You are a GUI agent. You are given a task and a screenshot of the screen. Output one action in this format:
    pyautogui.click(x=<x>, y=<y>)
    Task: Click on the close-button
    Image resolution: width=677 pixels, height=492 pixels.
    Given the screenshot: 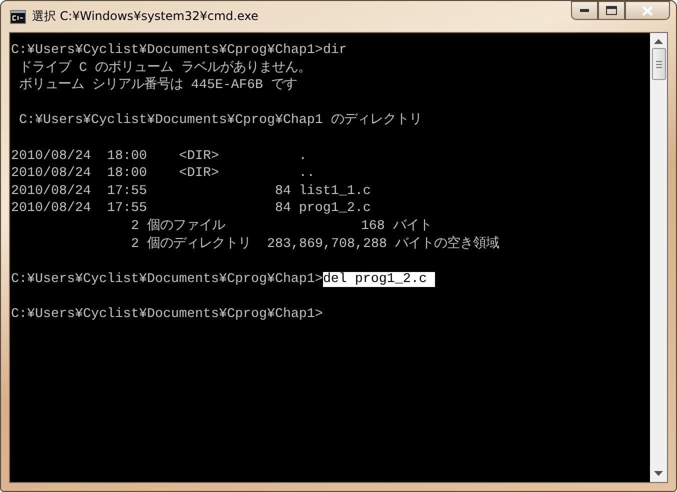 What is the action you would take?
    pyautogui.click(x=647, y=10)
    